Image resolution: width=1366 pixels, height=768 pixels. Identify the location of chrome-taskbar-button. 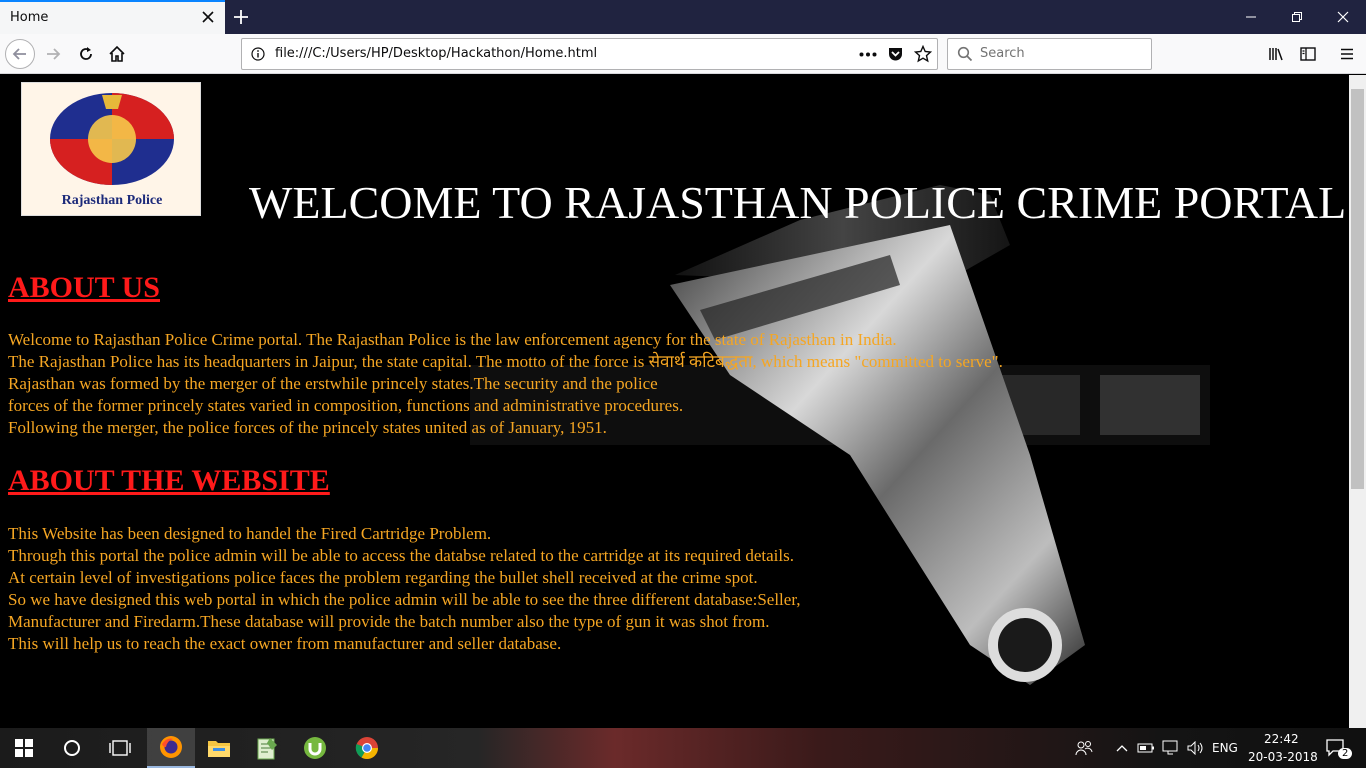
(367, 748).